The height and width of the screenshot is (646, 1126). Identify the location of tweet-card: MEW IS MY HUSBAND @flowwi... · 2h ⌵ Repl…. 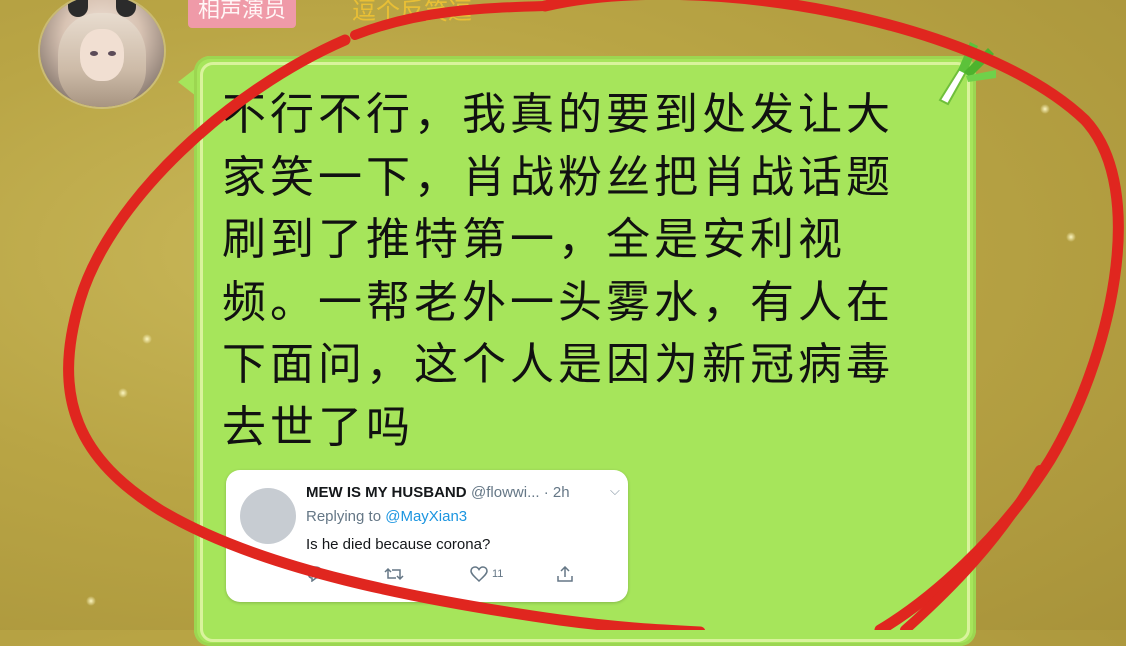
(427, 536).